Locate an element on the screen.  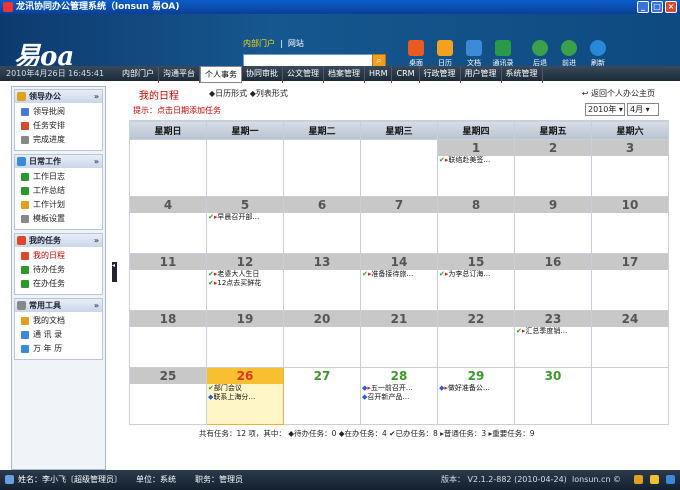
day-cell: 20 is located at coordinates (322, 339).